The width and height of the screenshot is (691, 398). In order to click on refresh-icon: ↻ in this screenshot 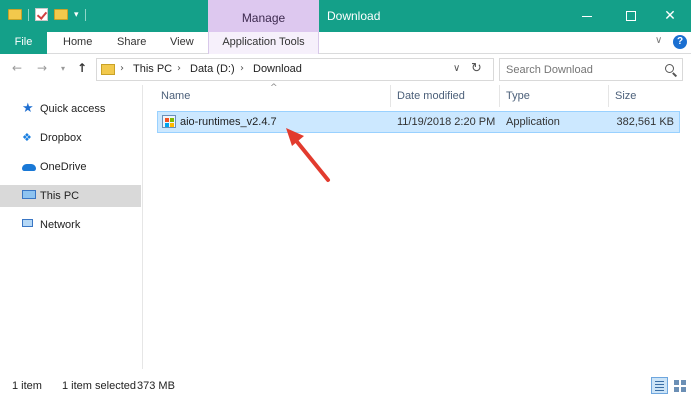, I will do `click(476, 68)`.